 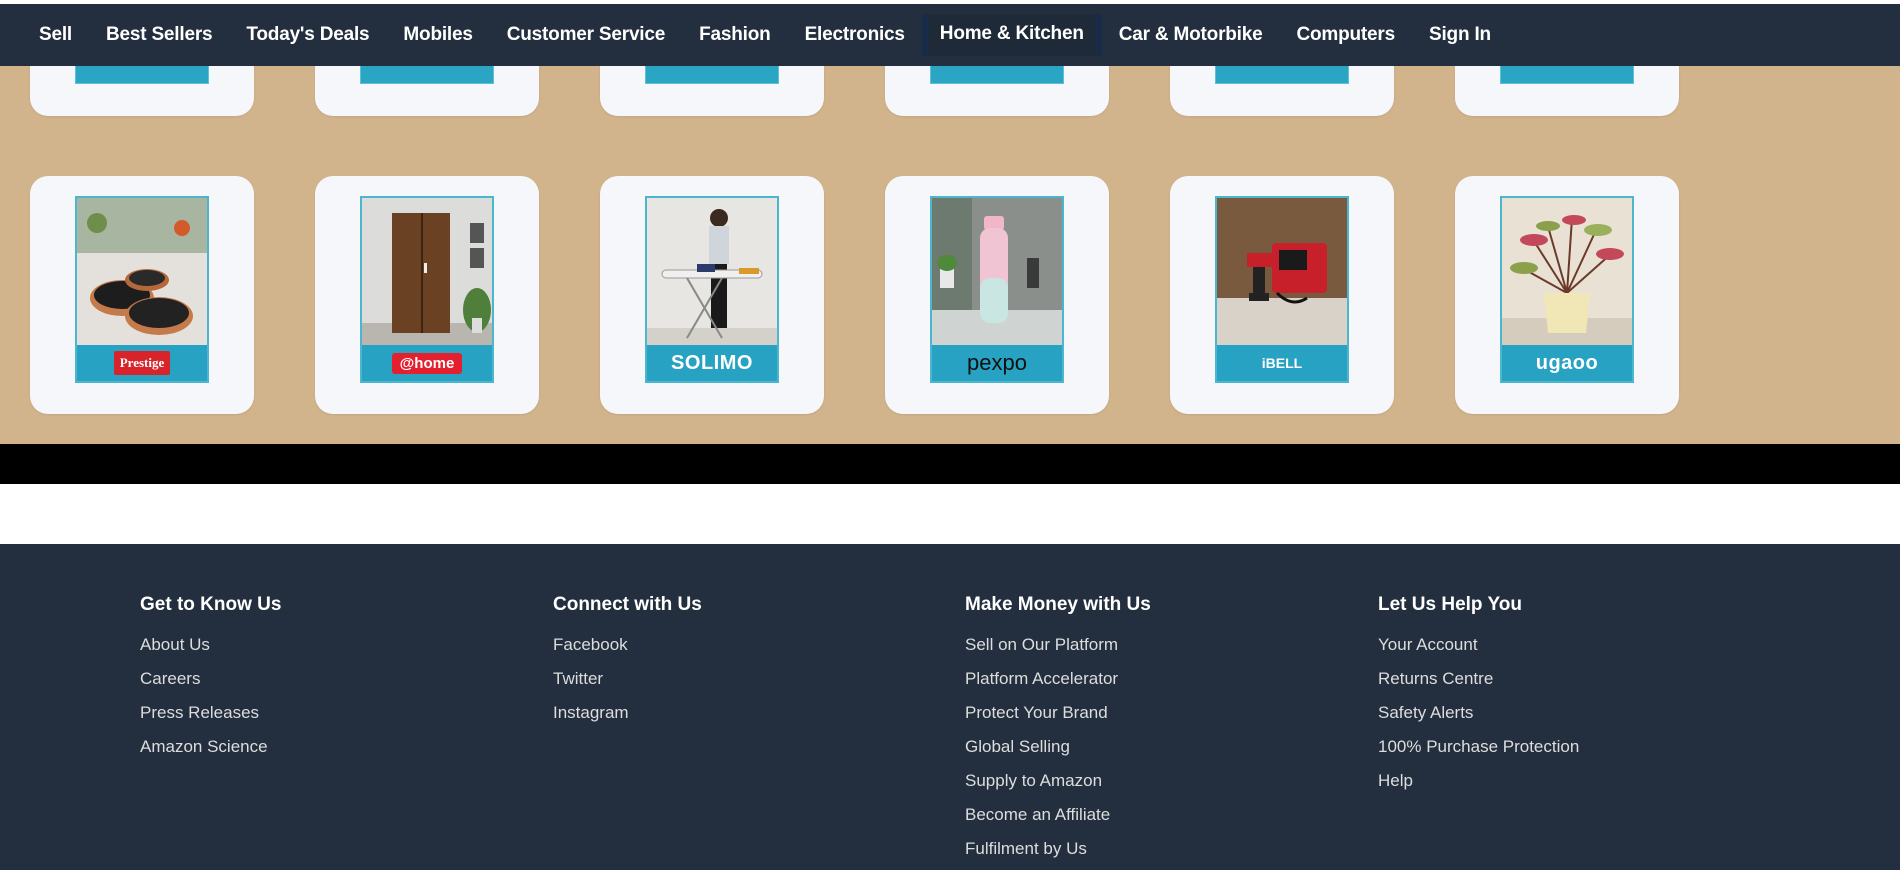 What do you see at coordinates (743, 679) in the screenshot?
I see `footer-link-twitter: Twitter` at bounding box center [743, 679].